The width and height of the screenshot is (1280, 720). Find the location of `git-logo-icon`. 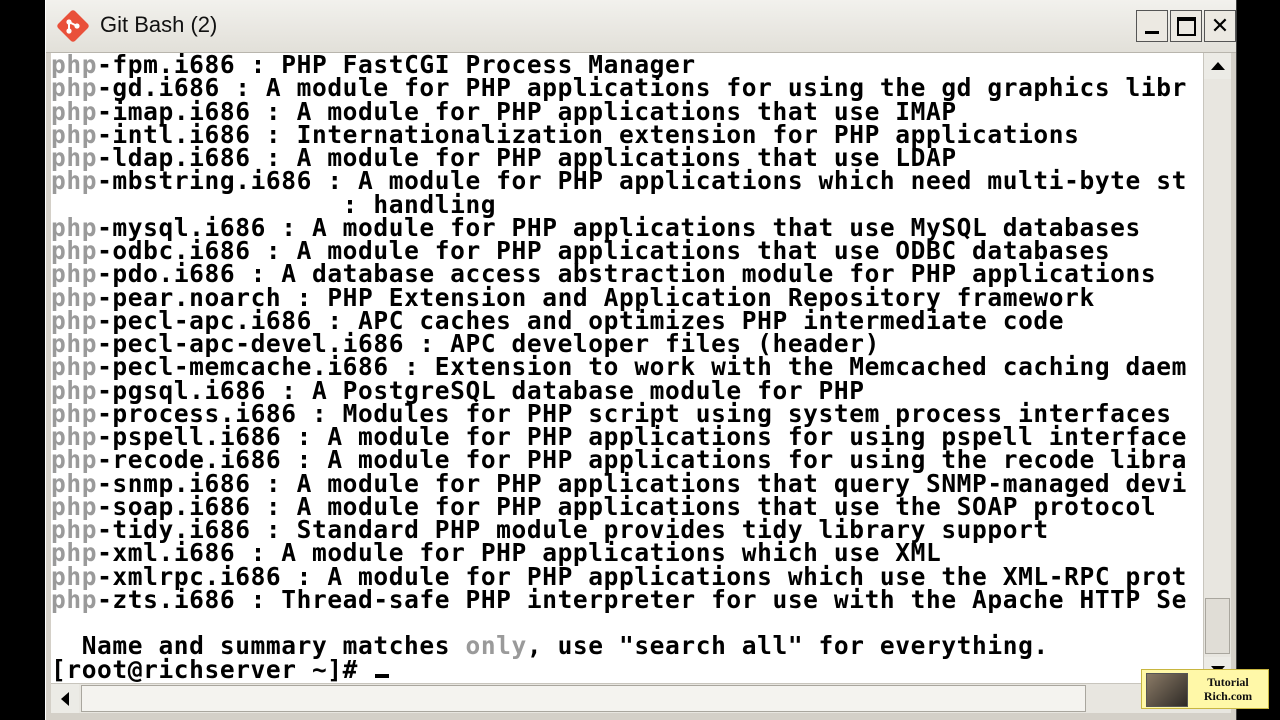

git-logo-icon is located at coordinates (73, 26).